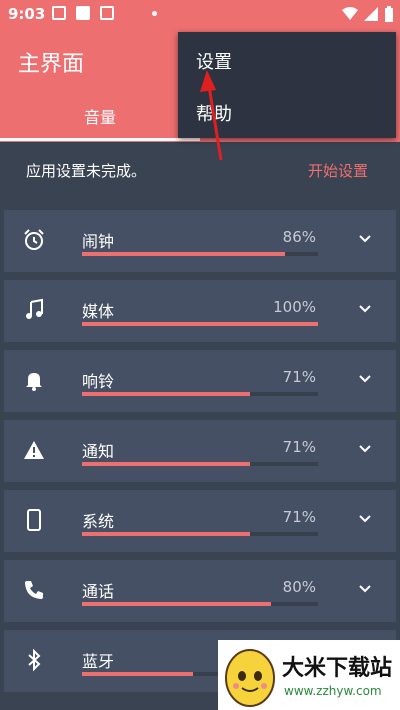 This screenshot has width=400, height=710. I want to click on row-percent: 100%, so click(294, 307).